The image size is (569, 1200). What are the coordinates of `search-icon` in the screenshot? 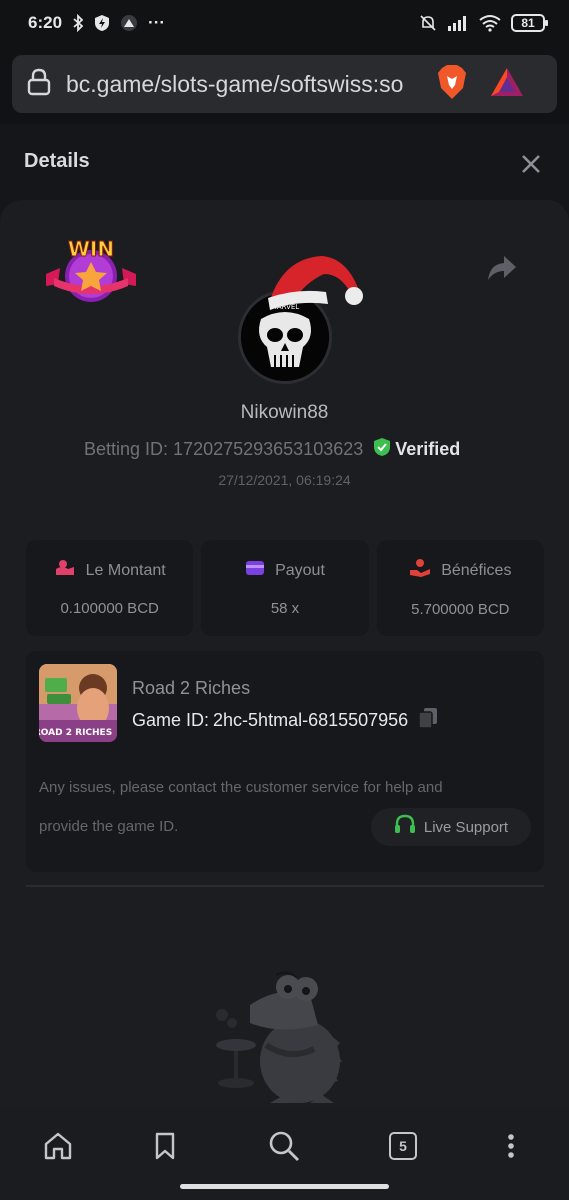 It's located at (284, 1146).